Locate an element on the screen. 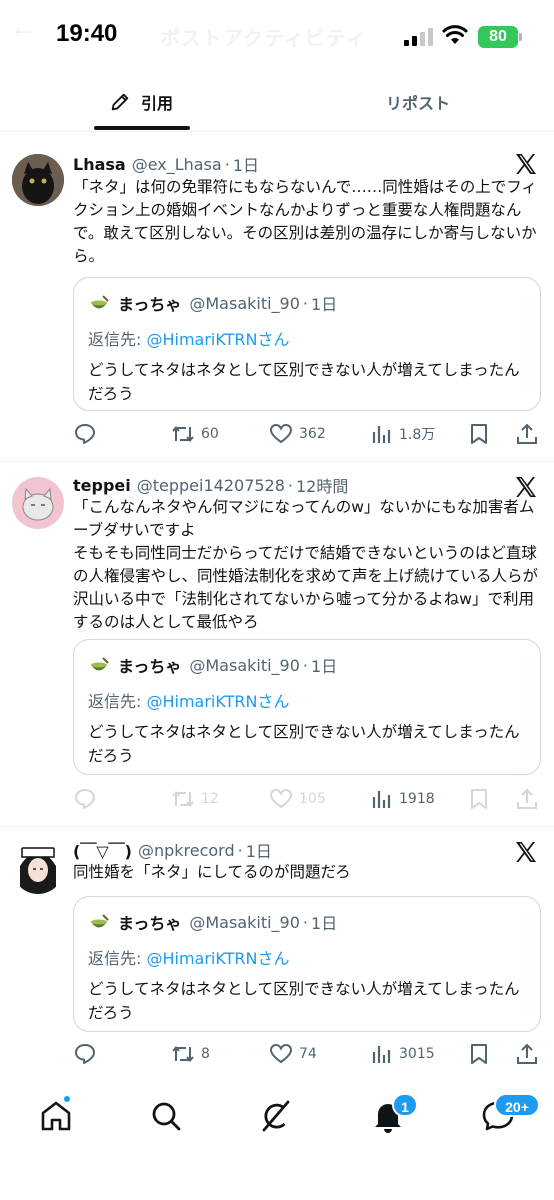 This screenshot has height=1200, width=554. author-name: teppei is located at coordinates (102, 485).